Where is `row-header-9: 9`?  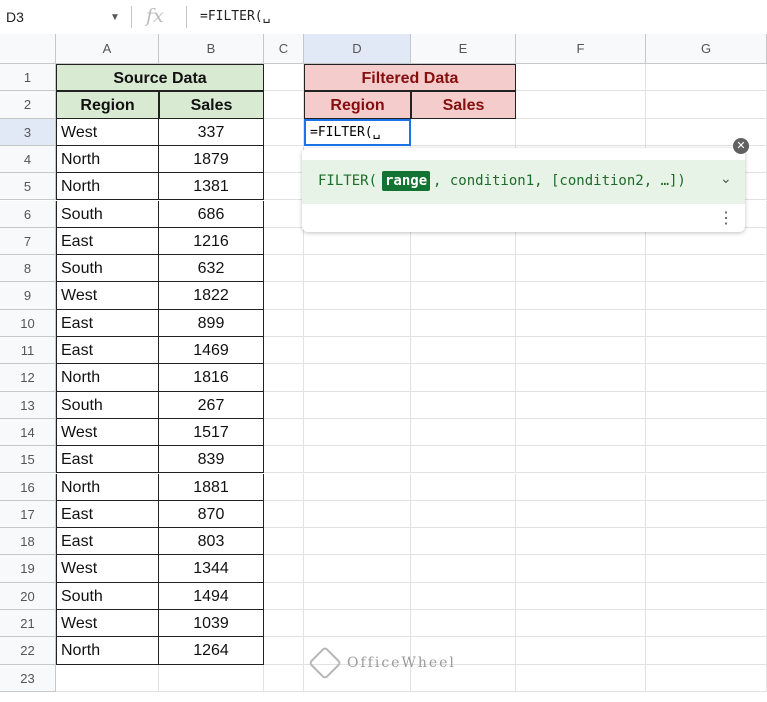
row-header-9: 9 is located at coordinates (28, 296).